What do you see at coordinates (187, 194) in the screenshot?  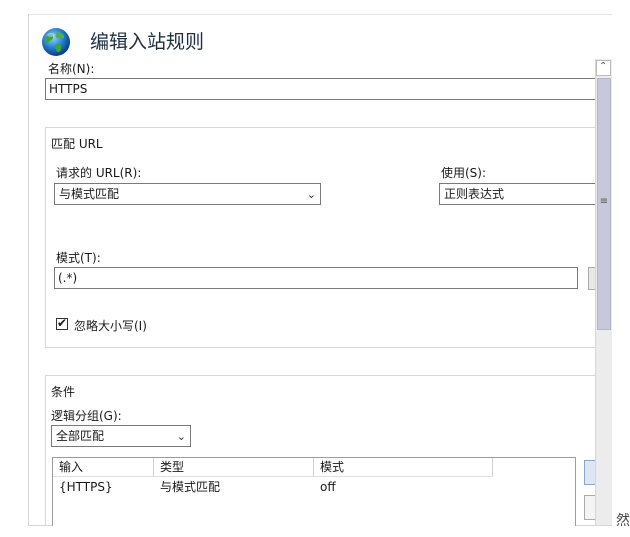 I see `requested-url-select: 与模式匹配 ⌄` at bounding box center [187, 194].